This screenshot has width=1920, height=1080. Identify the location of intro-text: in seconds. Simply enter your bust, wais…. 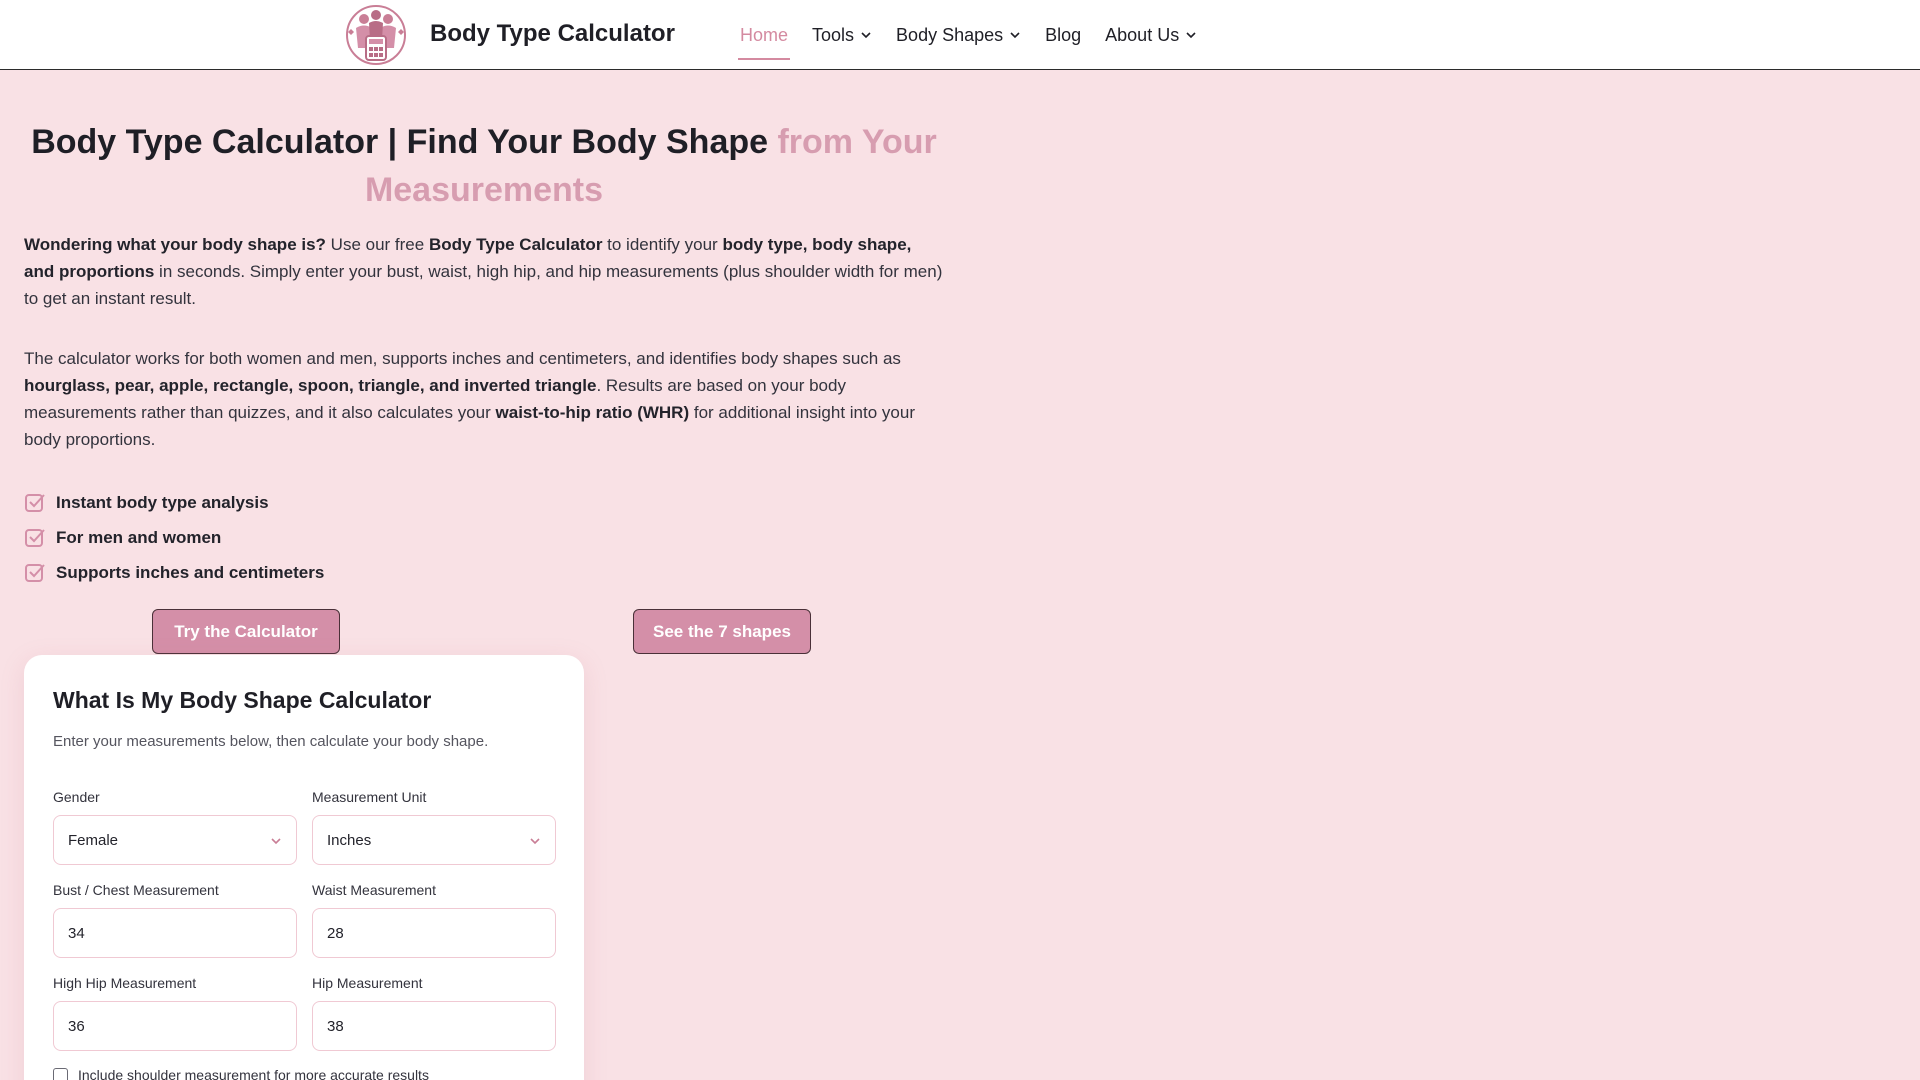
(483, 285).